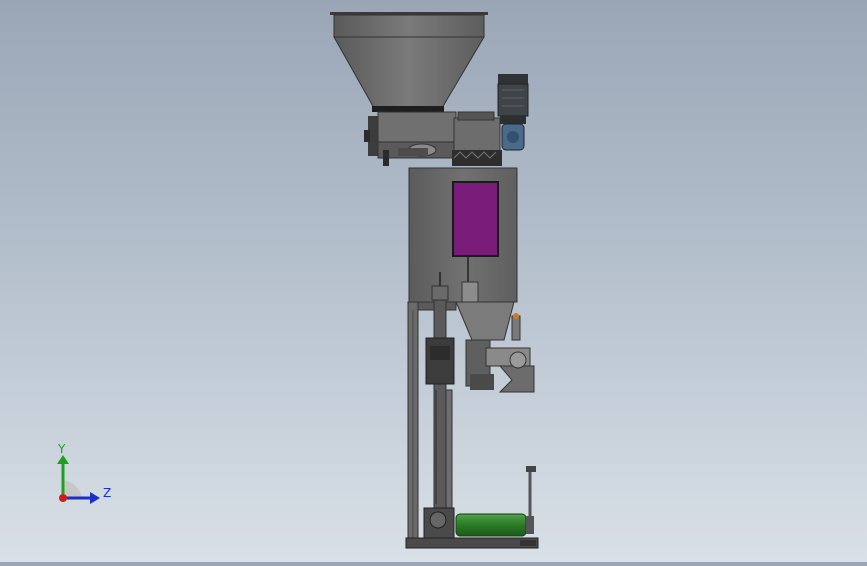 The height and width of the screenshot is (566, 867). What do you see at coordinates (95, 498) in the screenshot?
I see `z-arrow-icon` at bounding box center [95, 498].